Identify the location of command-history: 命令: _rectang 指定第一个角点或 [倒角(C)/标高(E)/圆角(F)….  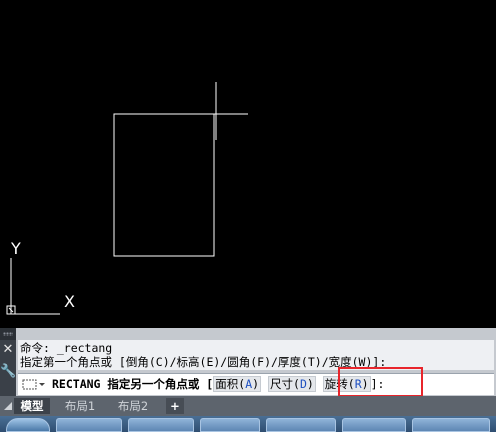
(256, 355).